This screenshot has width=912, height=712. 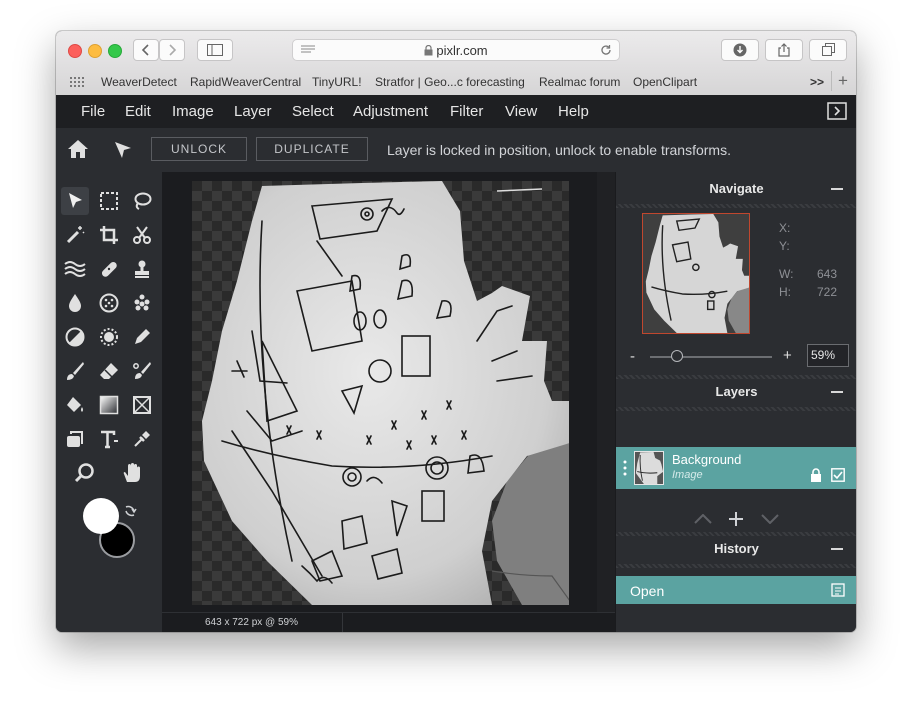 What do you see at coordinates (142, 303) in the screenshot?
I see `spot-heal-tool` at bounding box center [142, 303].